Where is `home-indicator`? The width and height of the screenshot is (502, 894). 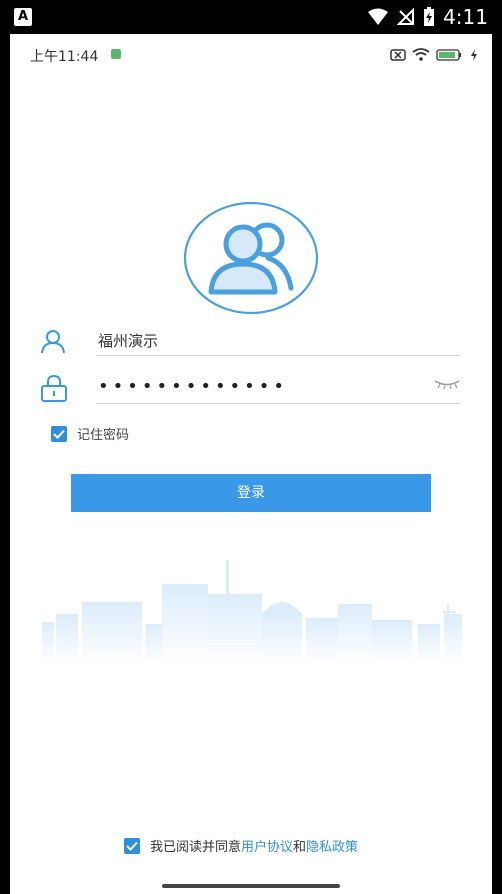
home-indicator is located at coordinates (251, 886).